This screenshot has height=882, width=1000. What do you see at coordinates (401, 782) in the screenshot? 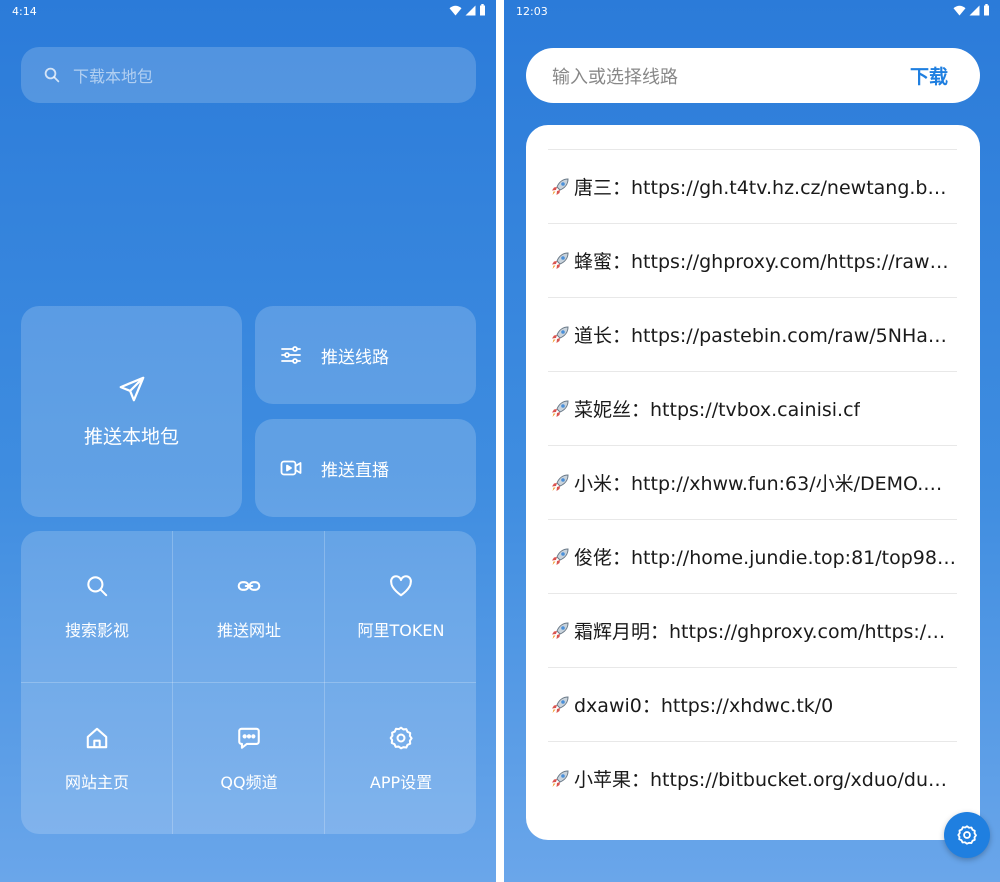
I see `app-settings-label: APP设置` at bounding box center [401, 782].